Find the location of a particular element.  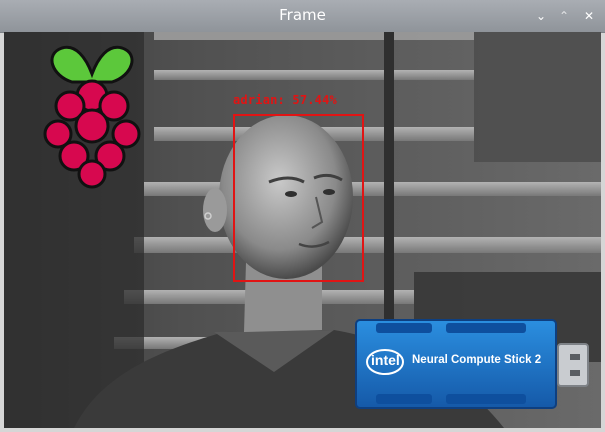

maximize-button: ⌃ is located at coordinates (564, 16).